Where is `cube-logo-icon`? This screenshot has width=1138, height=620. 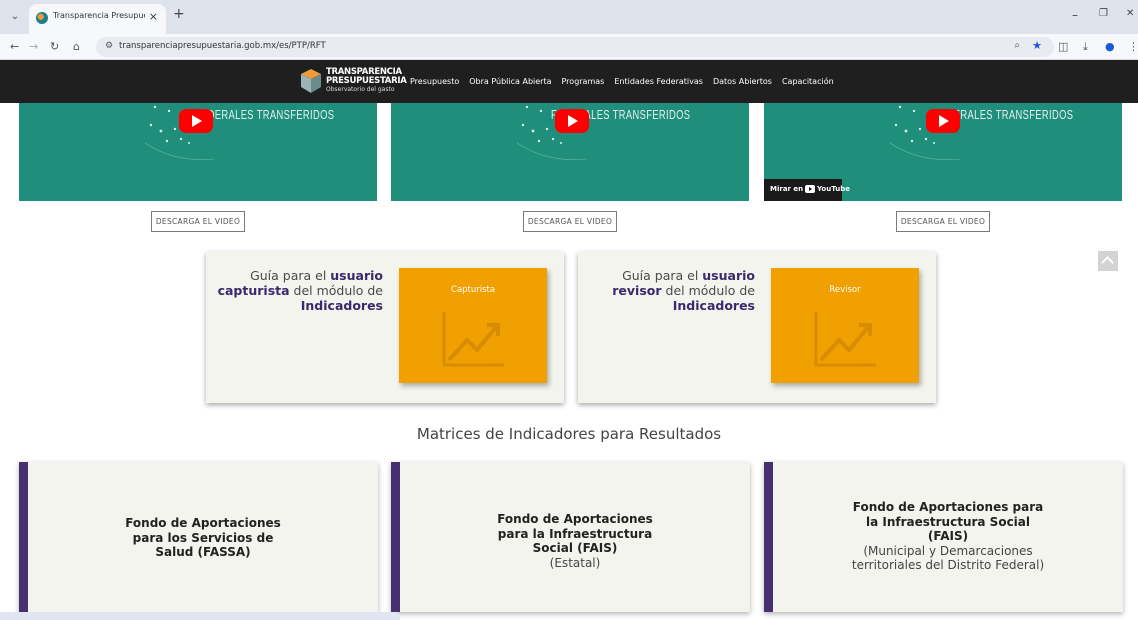 cube-logo-icon is located at coordinates (311, 81).